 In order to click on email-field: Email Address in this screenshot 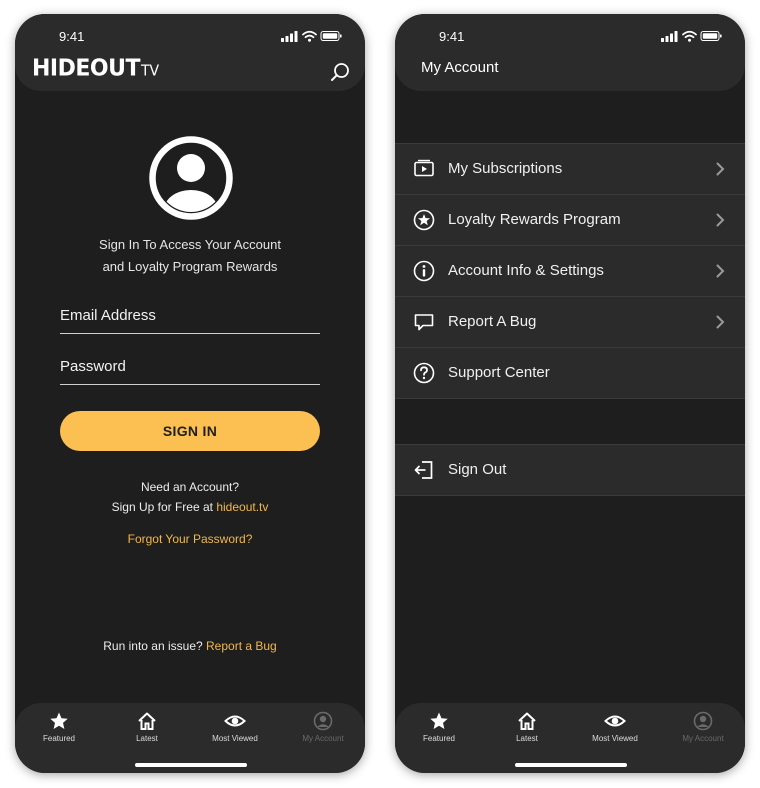, I will do `click(190, 318)`.